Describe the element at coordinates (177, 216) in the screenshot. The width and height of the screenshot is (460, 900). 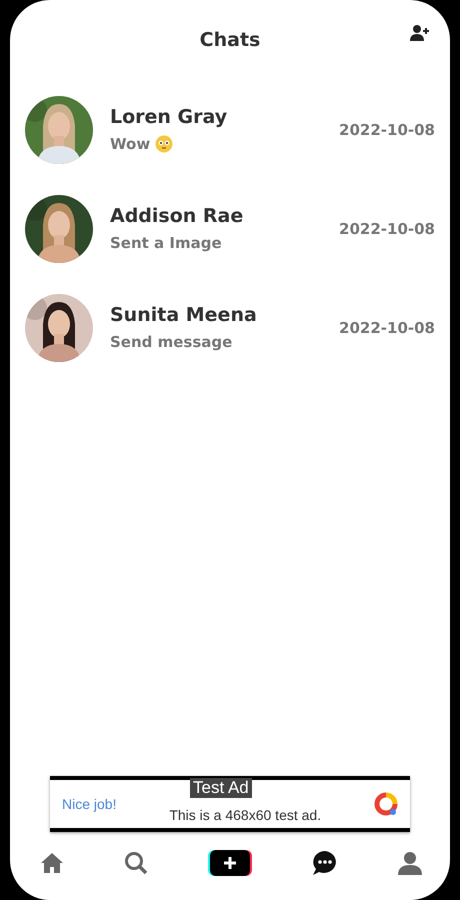
I see `contact-name: Addison Rae` at that location.